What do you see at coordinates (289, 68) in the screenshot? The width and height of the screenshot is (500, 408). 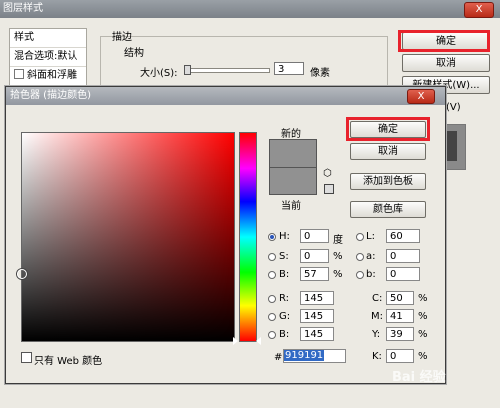 I see `size-input: 3` at bounding box center [289, 68].